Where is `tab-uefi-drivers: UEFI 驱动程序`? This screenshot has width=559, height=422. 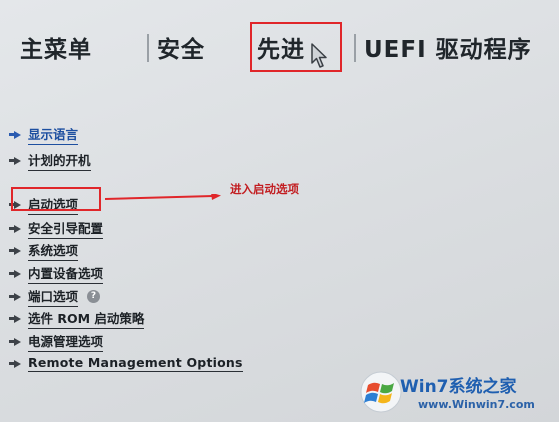
tab-uefi-drivers: UEFI 驱动程序 is located at coordinates (448, 47).